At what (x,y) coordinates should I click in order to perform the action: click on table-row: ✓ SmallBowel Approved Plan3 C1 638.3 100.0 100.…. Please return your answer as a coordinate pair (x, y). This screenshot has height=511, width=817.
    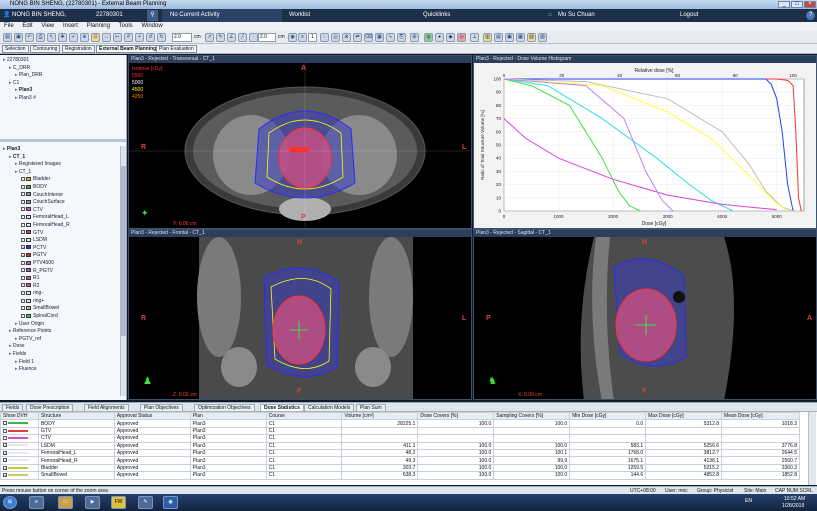
    Looking at the image, I should click on (400, 475).